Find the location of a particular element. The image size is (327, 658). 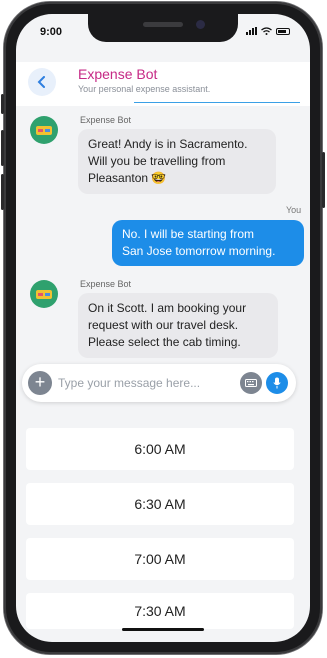

message-input is located at coordinates (143, 383).